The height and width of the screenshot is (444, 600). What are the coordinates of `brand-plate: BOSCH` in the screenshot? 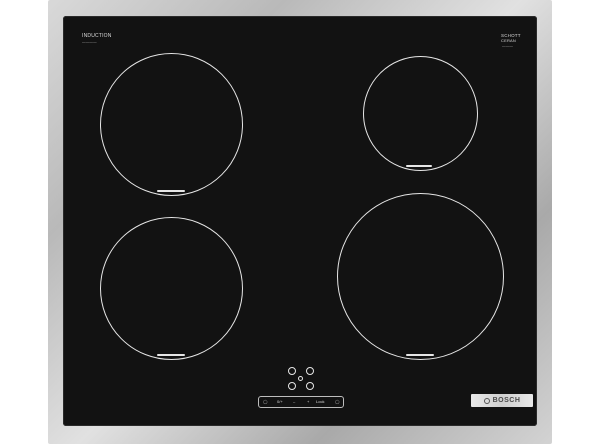 It's located at (502, 400).